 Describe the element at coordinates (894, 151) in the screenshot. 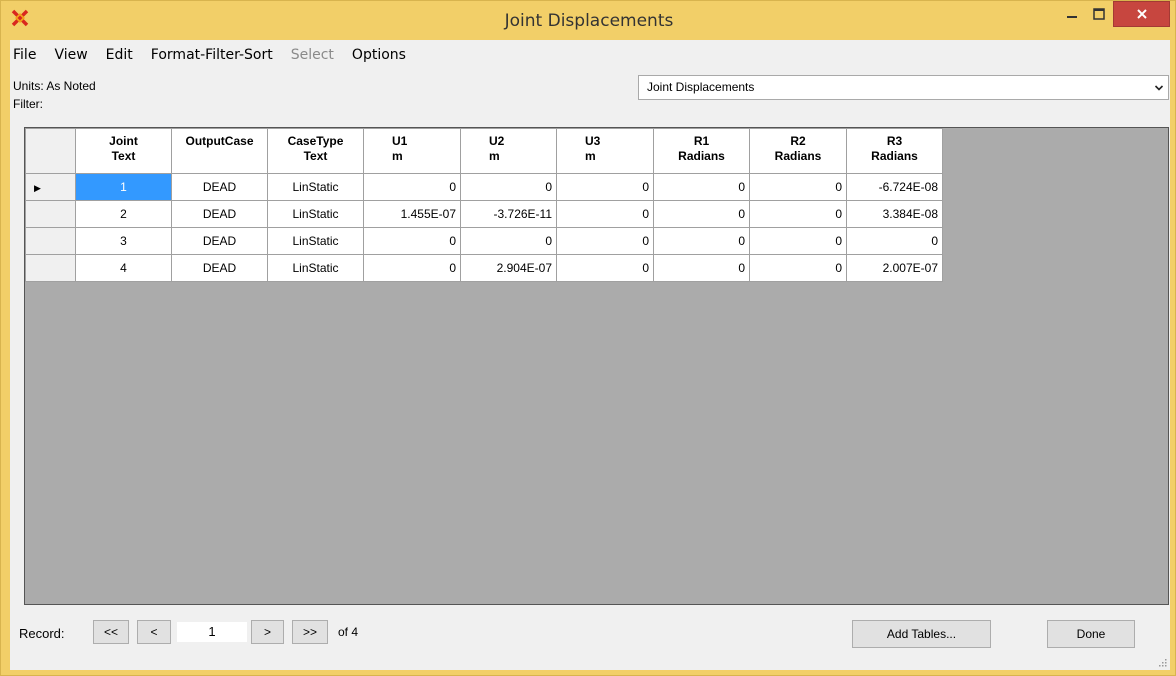

I see `column-header: R3 Radians` at that location.